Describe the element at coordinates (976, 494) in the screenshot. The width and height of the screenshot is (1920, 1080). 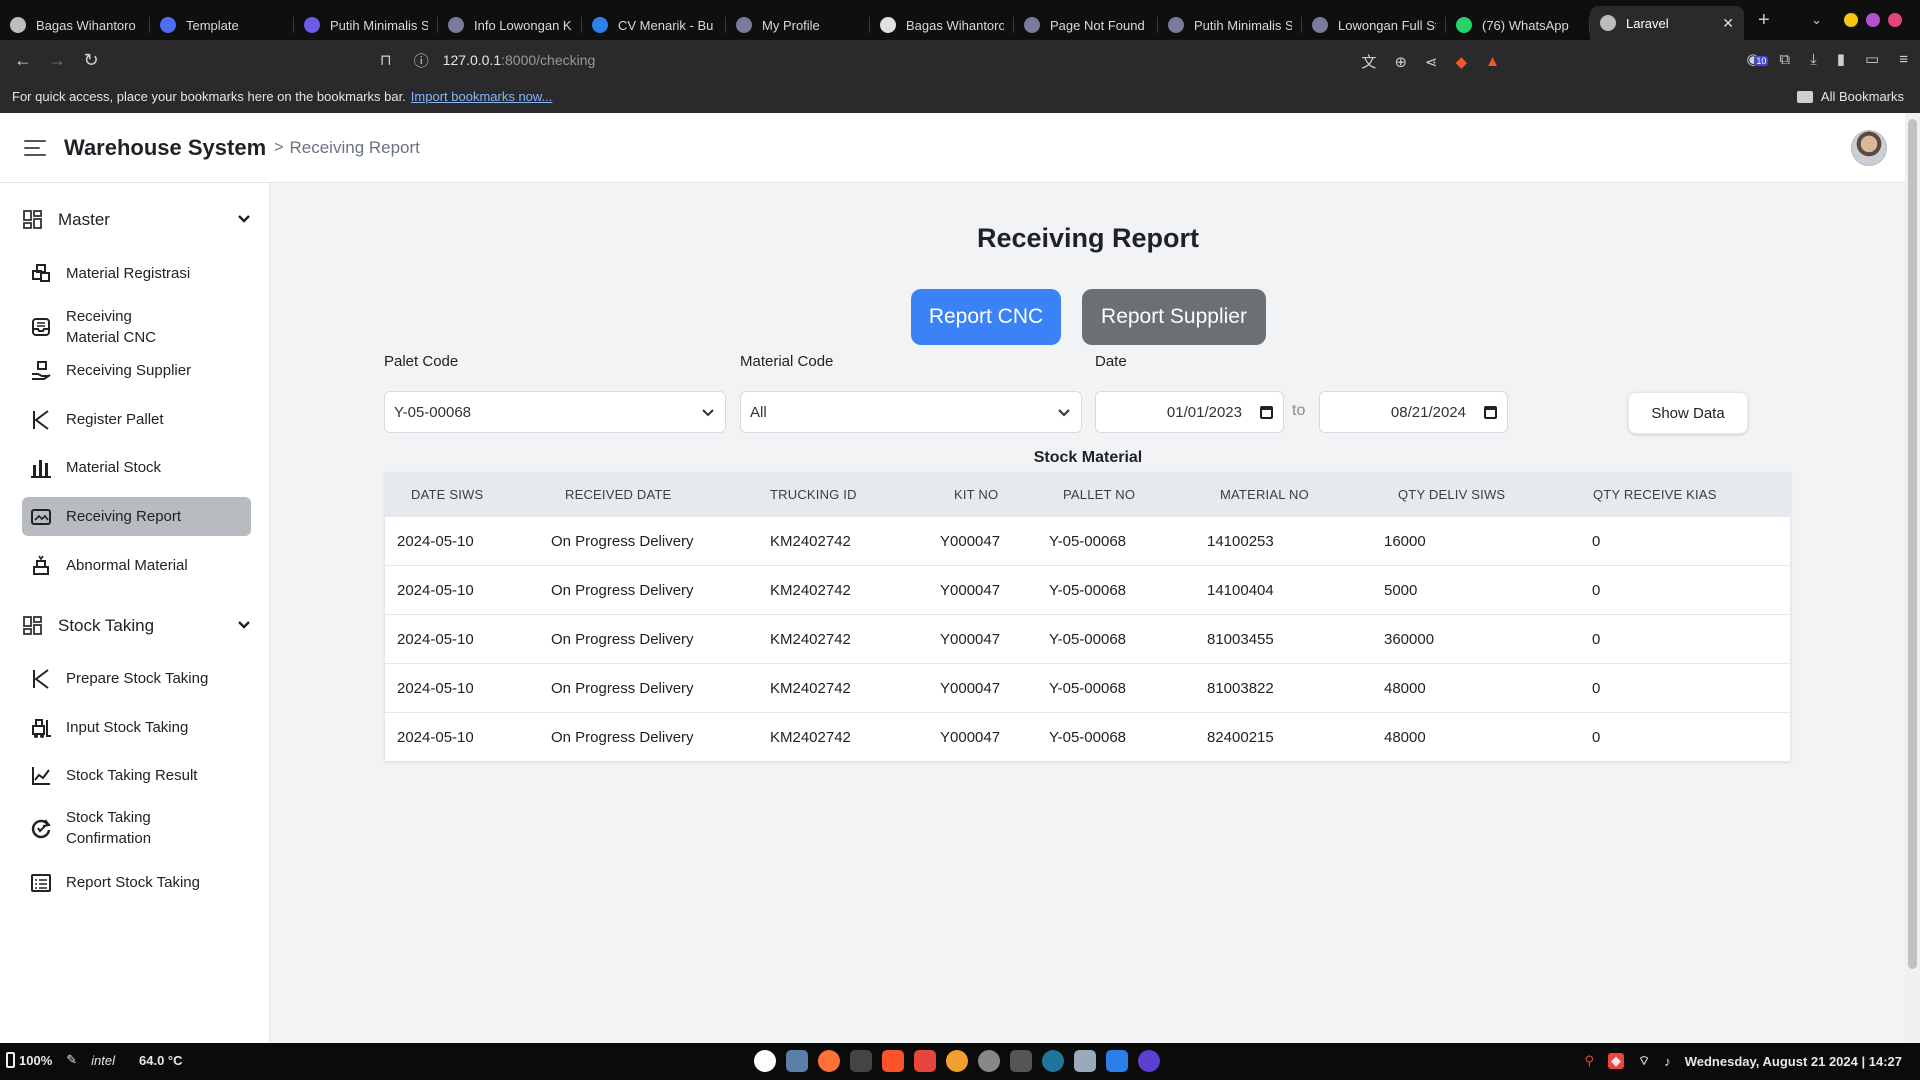
I see `column-header: KIT NO` at that location.